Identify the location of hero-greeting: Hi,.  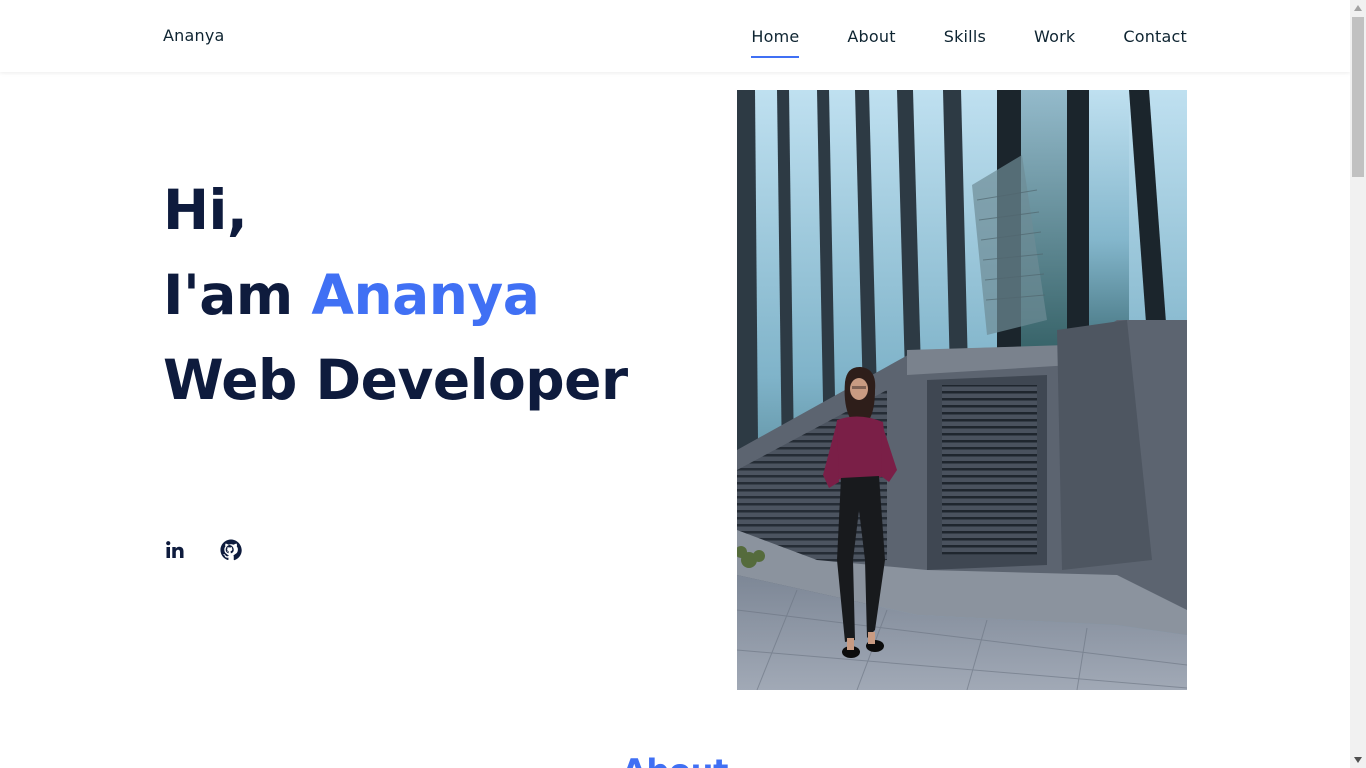
(205, 210).